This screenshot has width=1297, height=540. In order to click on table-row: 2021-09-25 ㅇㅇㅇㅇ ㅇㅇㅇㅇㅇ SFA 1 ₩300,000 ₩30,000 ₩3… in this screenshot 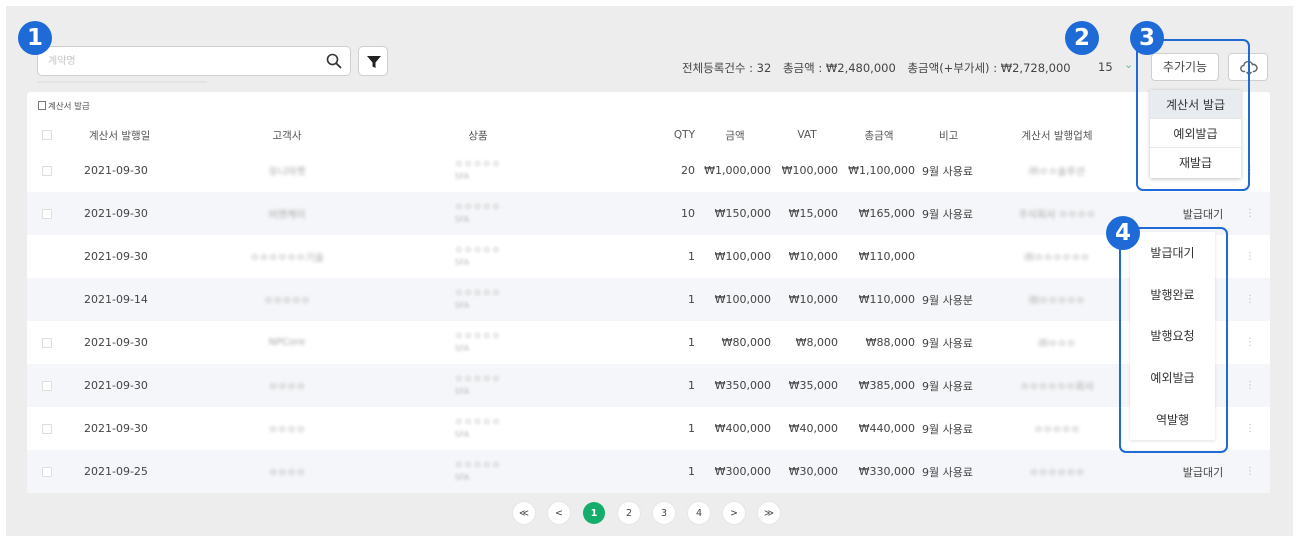, I will do `click(648, 471)`.